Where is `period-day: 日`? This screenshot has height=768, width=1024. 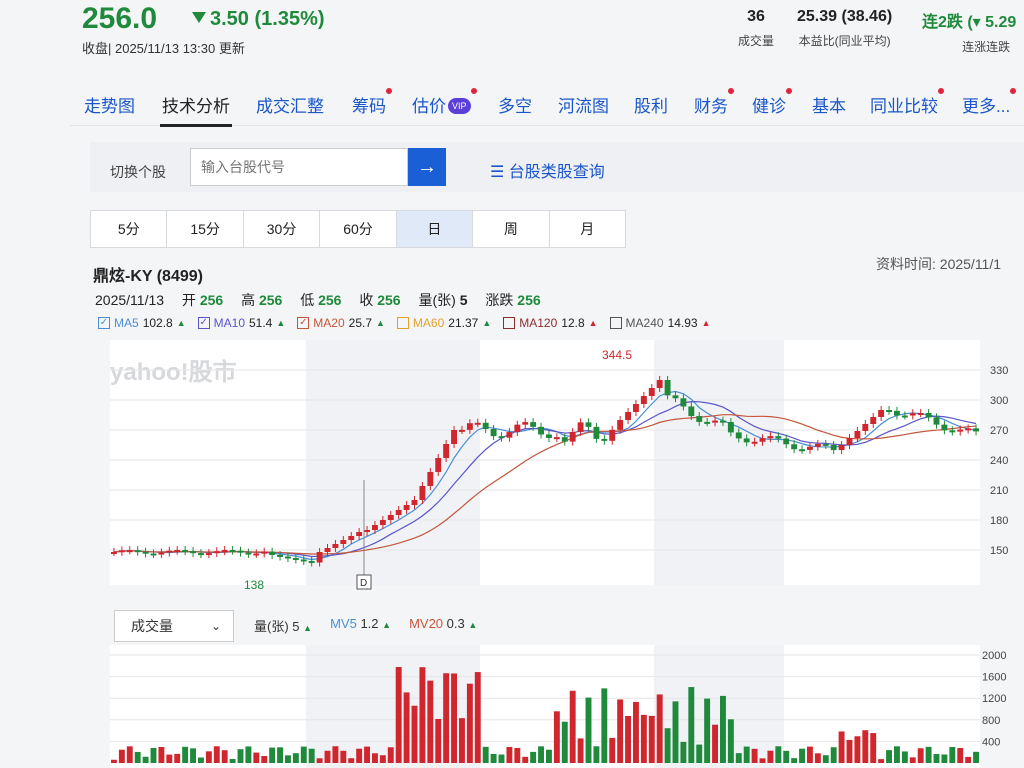 period-day: 日 is located at coordinates (435, 229).